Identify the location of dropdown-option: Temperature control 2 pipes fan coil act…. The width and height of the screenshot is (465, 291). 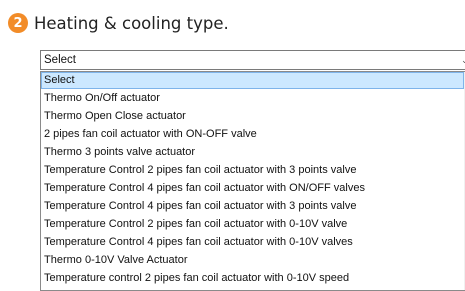
(252, 278).